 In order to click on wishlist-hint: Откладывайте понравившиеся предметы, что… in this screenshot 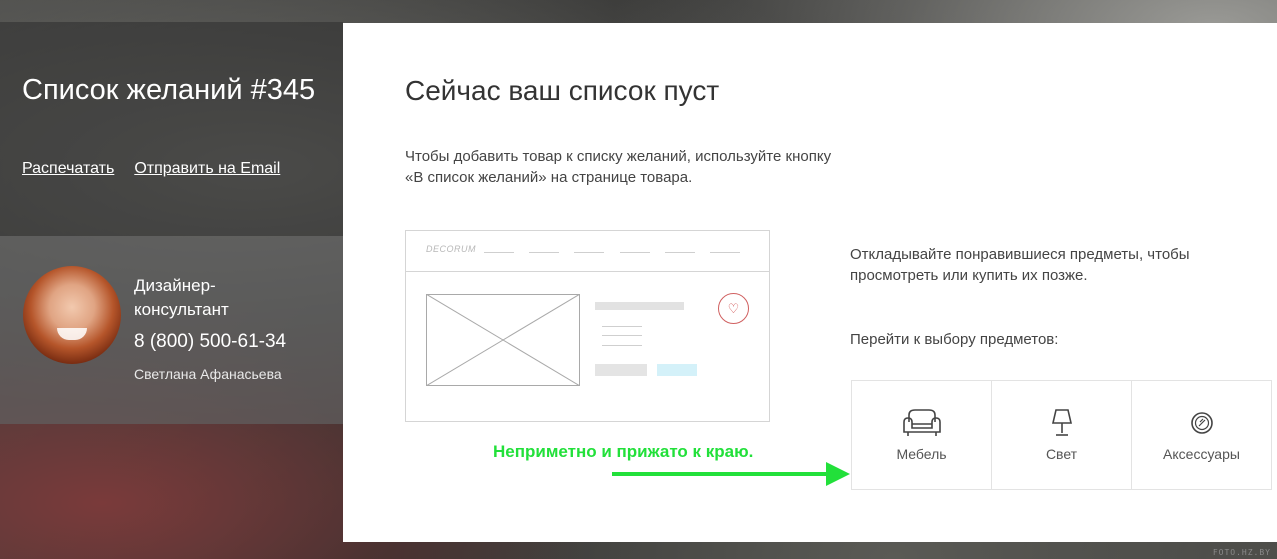, I will do `click(1020, 265)`.